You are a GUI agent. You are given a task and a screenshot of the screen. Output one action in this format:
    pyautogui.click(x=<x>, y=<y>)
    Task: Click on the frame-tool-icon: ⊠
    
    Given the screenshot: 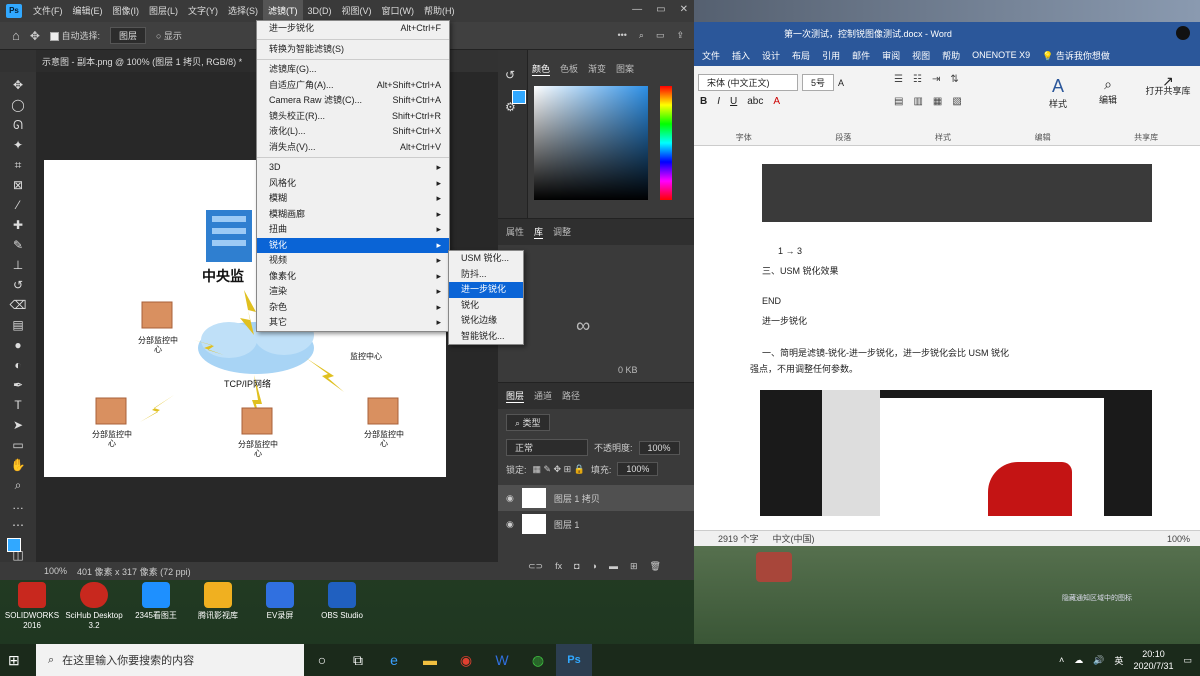 What is the action you would take?
    pyautogui.click(x=18, y=185)
    